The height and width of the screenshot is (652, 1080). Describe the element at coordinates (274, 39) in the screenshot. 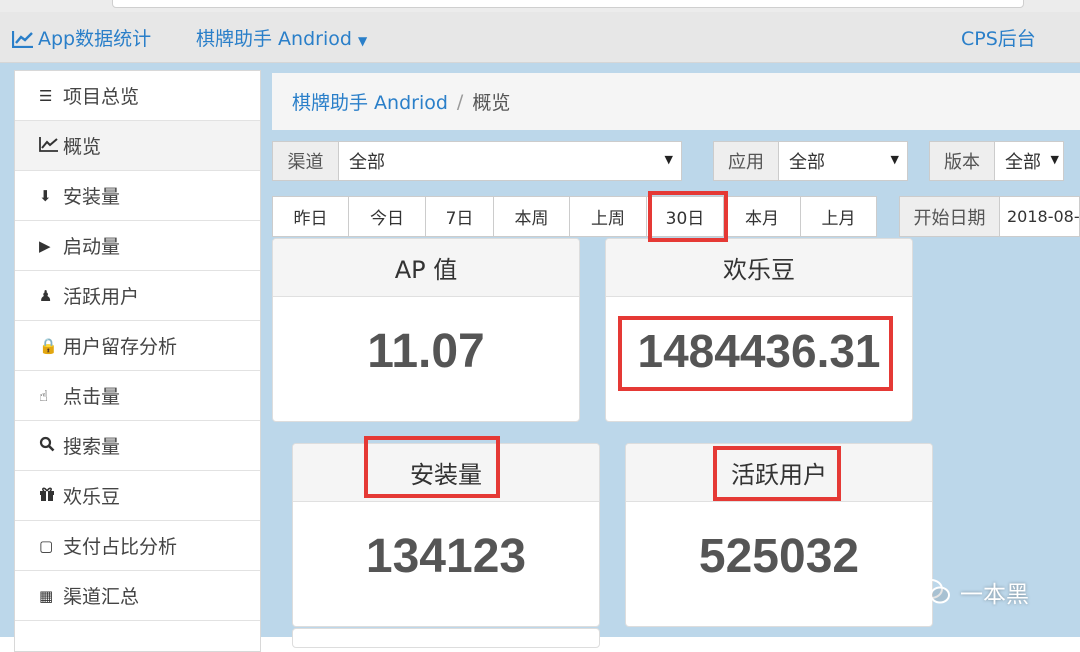

I see `app-dropdown-label: 棋牌助手 Andriod` at that location.